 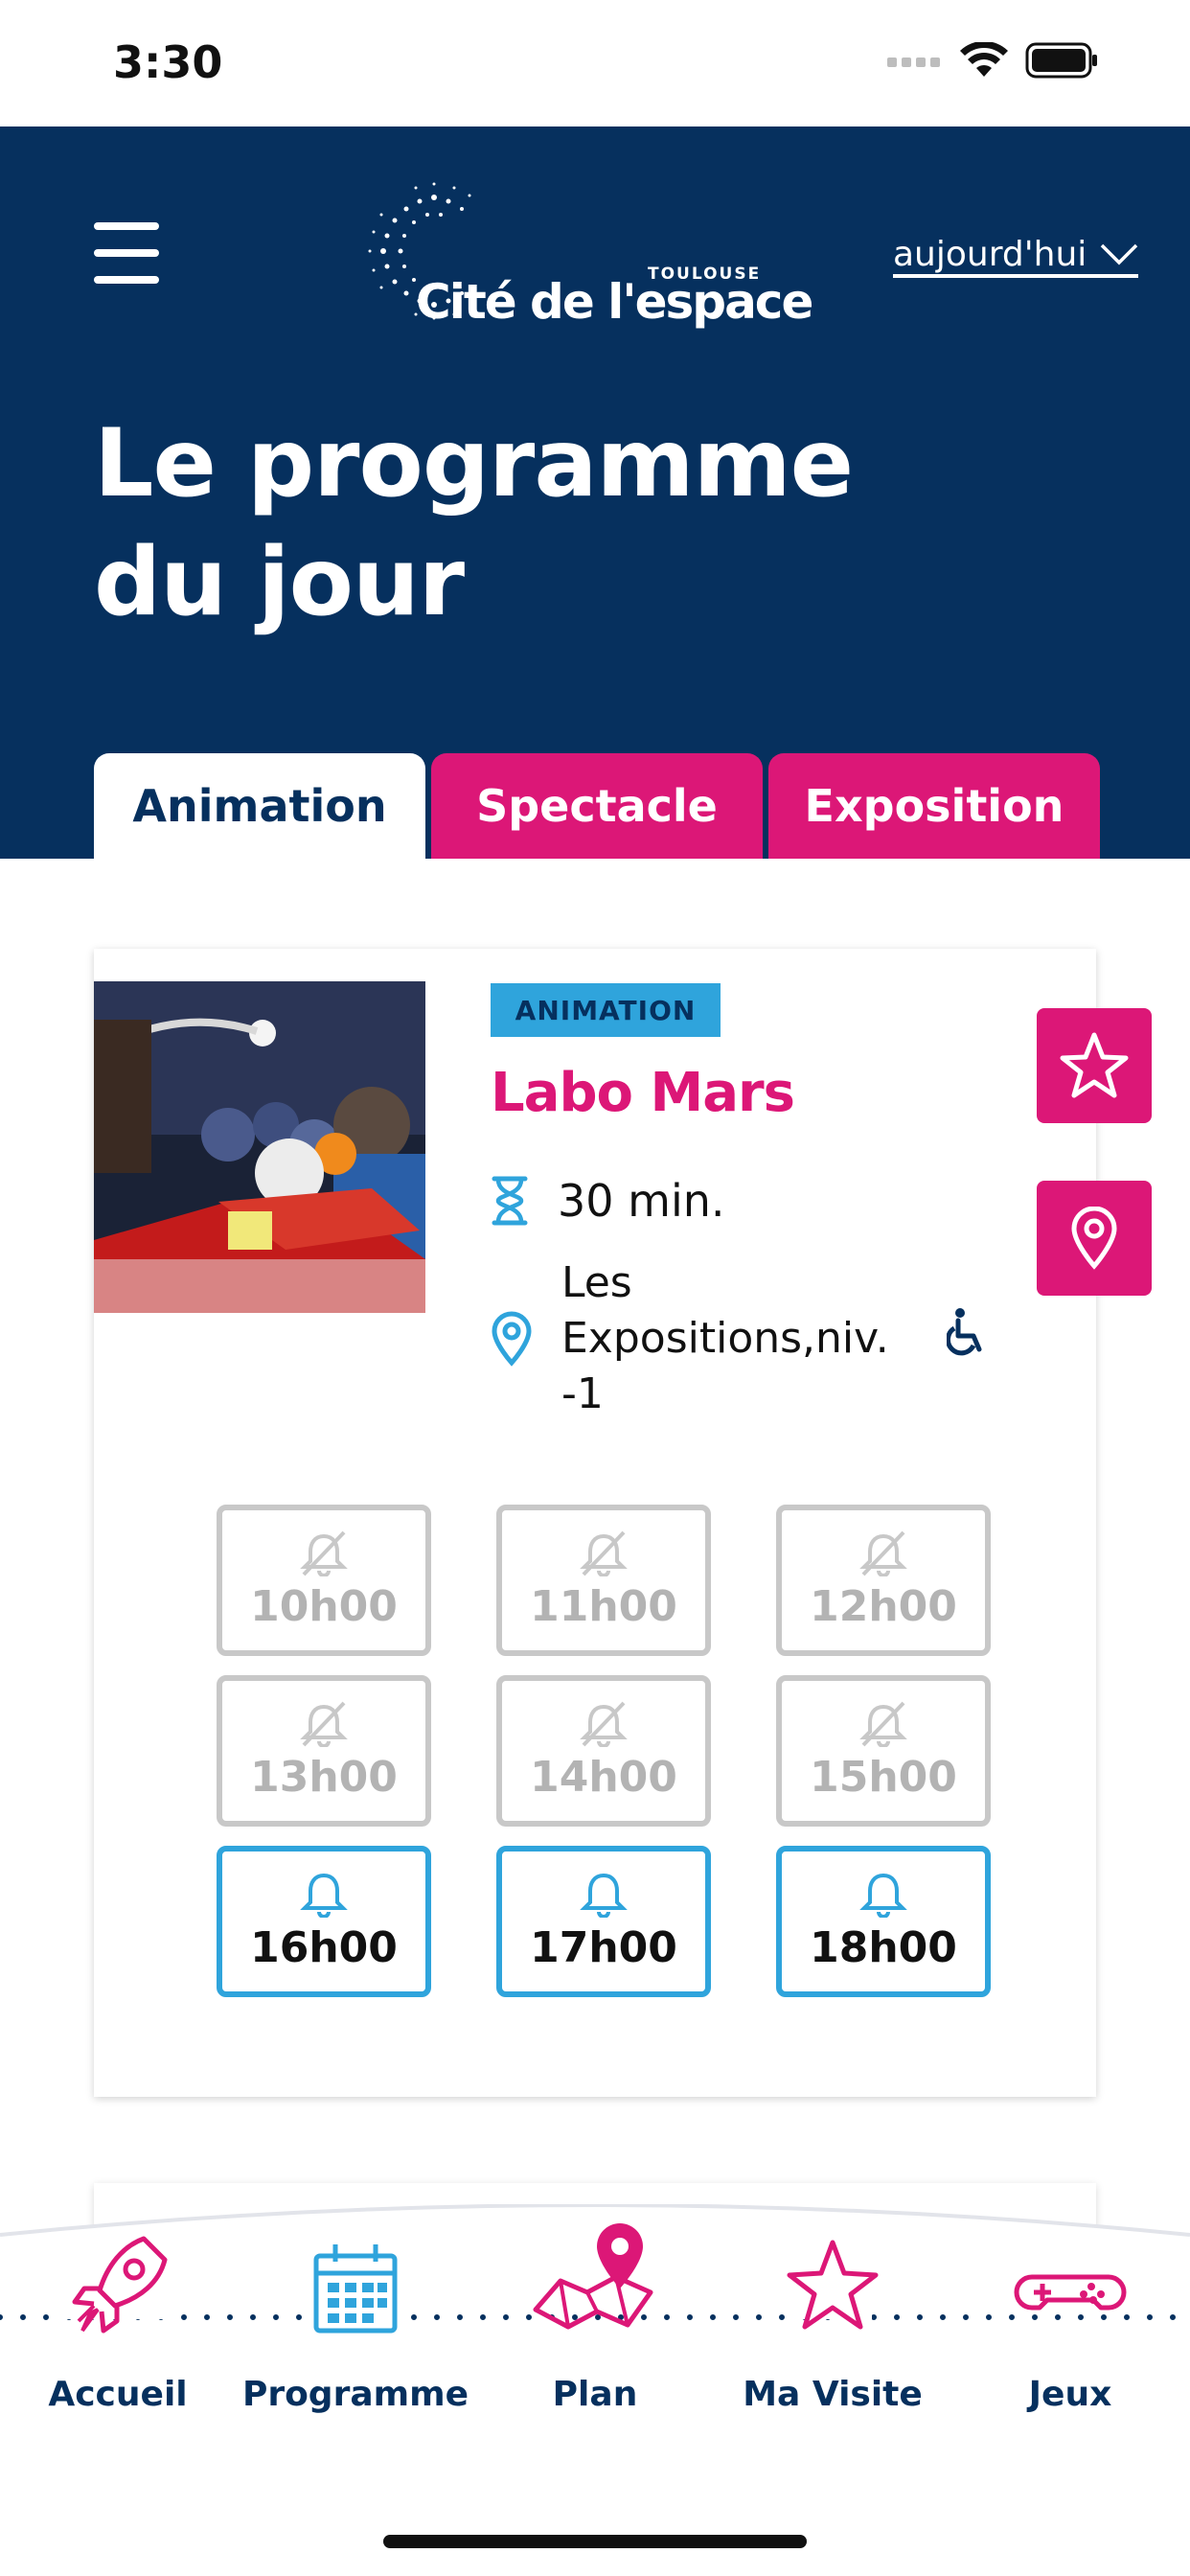 I want to click on chevron-down-icon, so click(x=1119, y=254).